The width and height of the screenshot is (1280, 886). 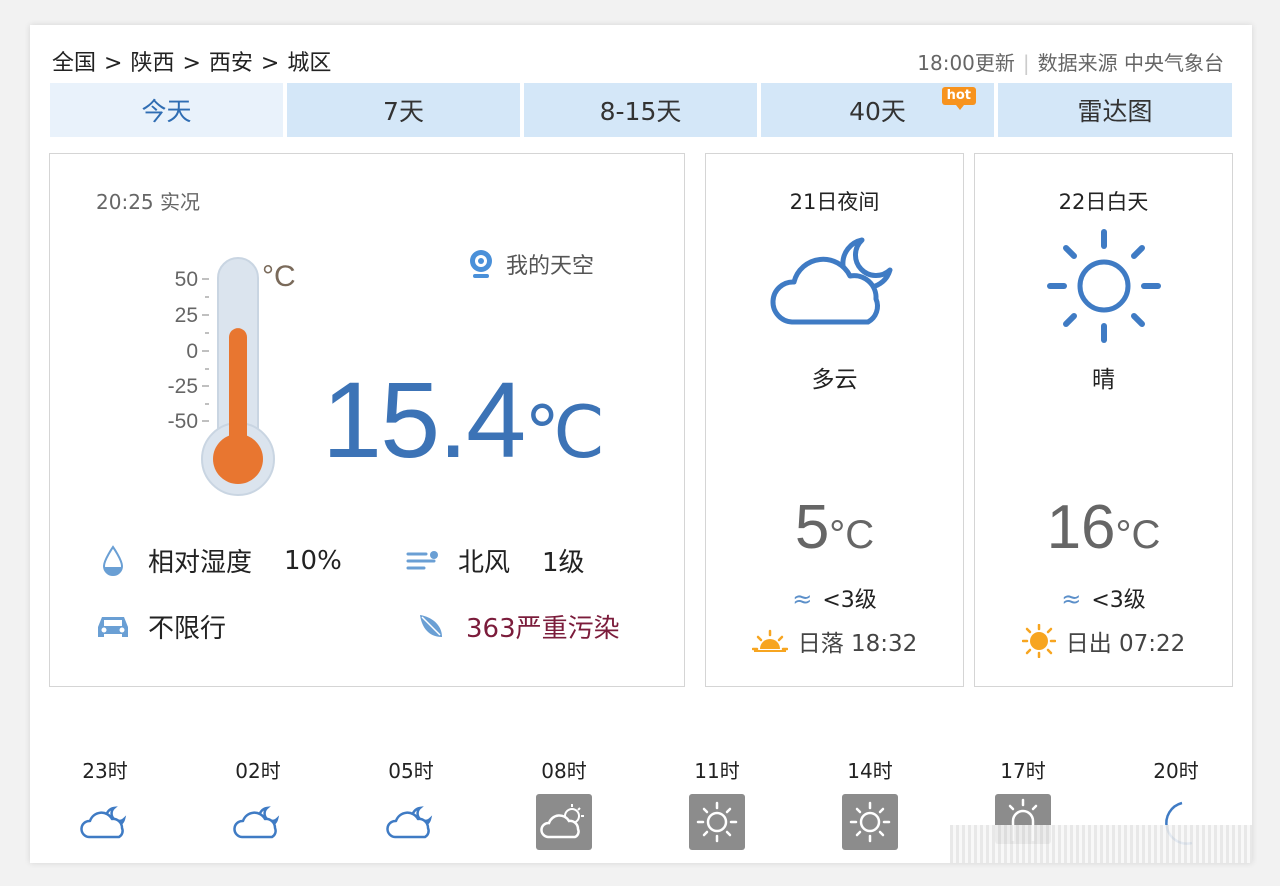 What do you see at coordinates (423, 561) in the screenshot?
I see `wind-icon` at bounding box center [423, 561].